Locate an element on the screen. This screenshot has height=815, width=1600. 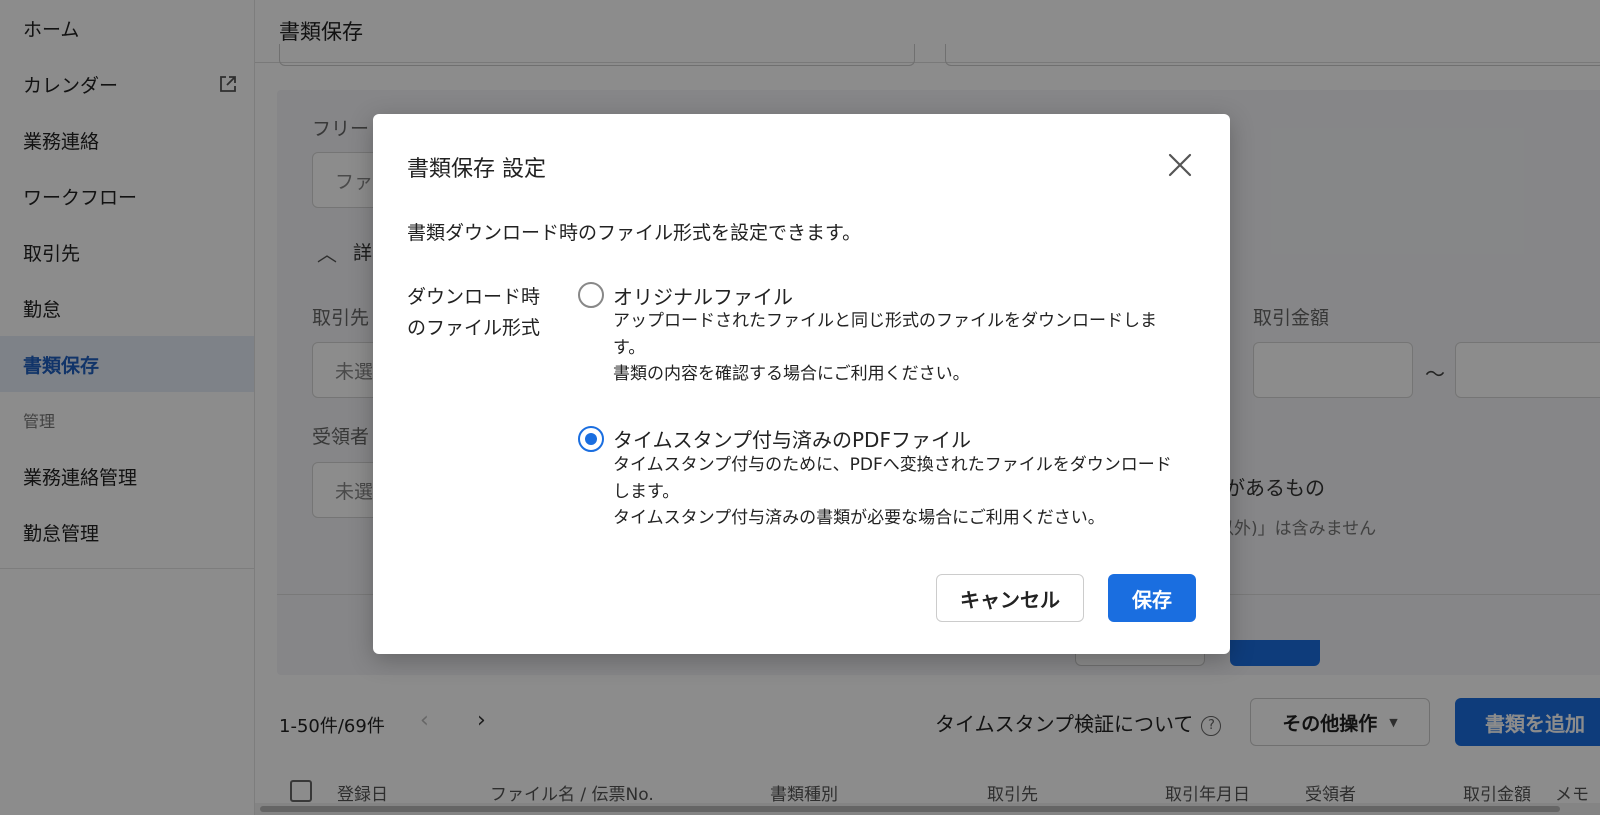
option-desc-line: タイムスタンプ付与済みの書類が必要な場合にご利用ください。 is located at coordinates (859, 518).